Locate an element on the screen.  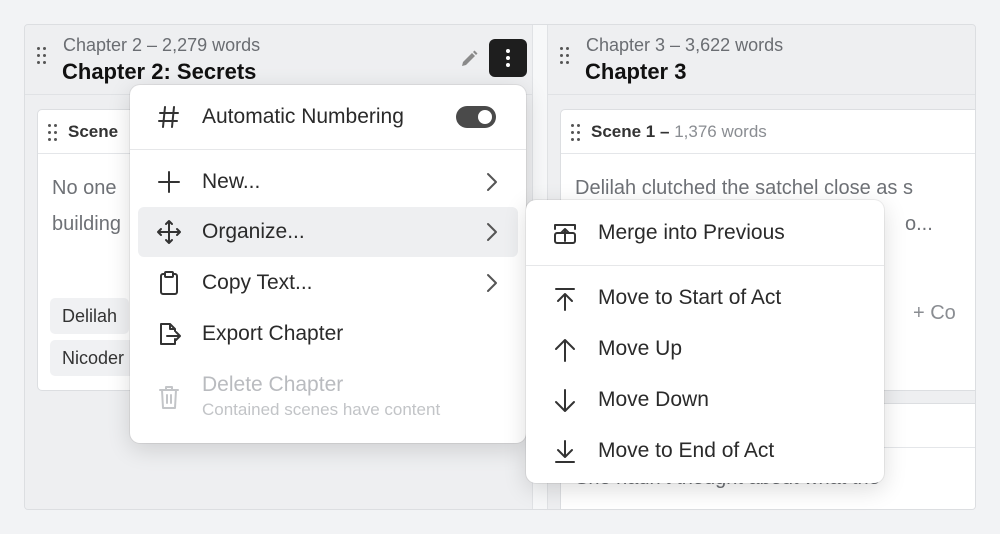
scene-title: Scene 1 – 1,376 words is located at coordinates (679, 132).